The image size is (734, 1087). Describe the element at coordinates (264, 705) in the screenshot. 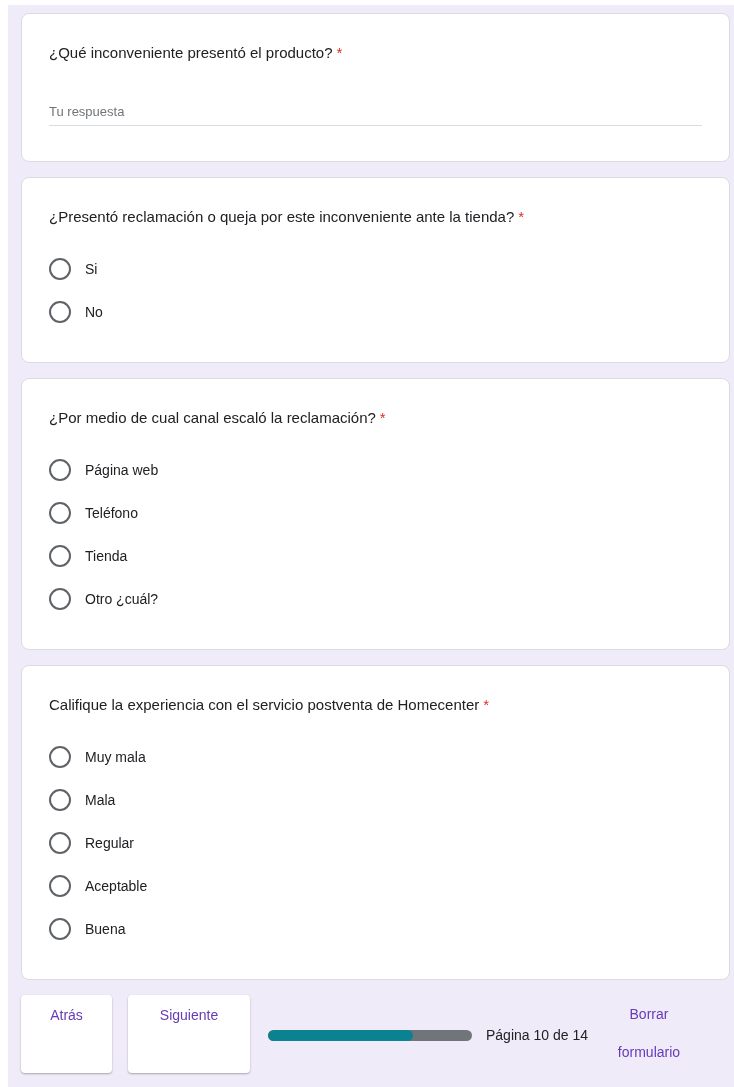

I see `question-title: Califique la experiencia con el servicio postventa de Homecenter` at that location.